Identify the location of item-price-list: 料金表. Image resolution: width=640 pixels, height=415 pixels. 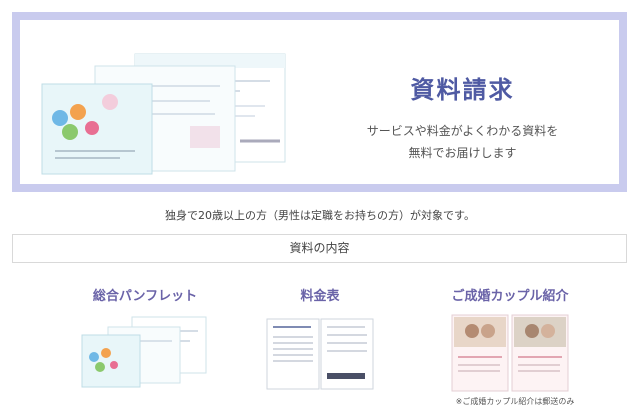
(320, 339).